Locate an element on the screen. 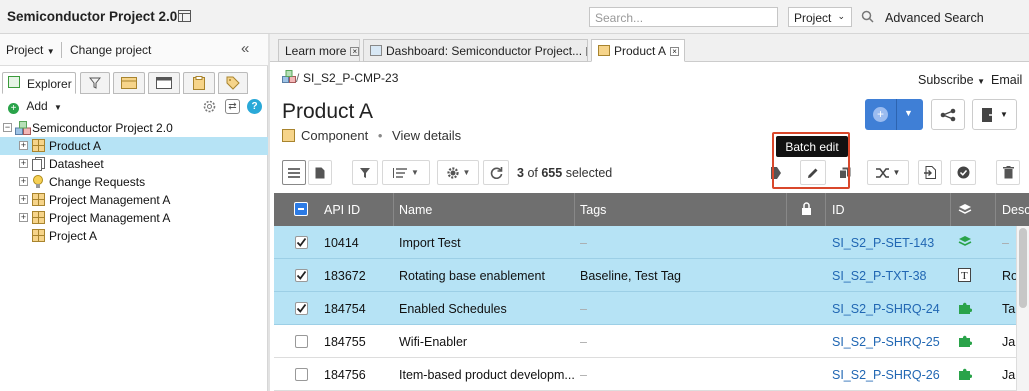 The width and height of the screenshot is (1029, 391). change-project-link: Change project is located at coordinates (110, 50).